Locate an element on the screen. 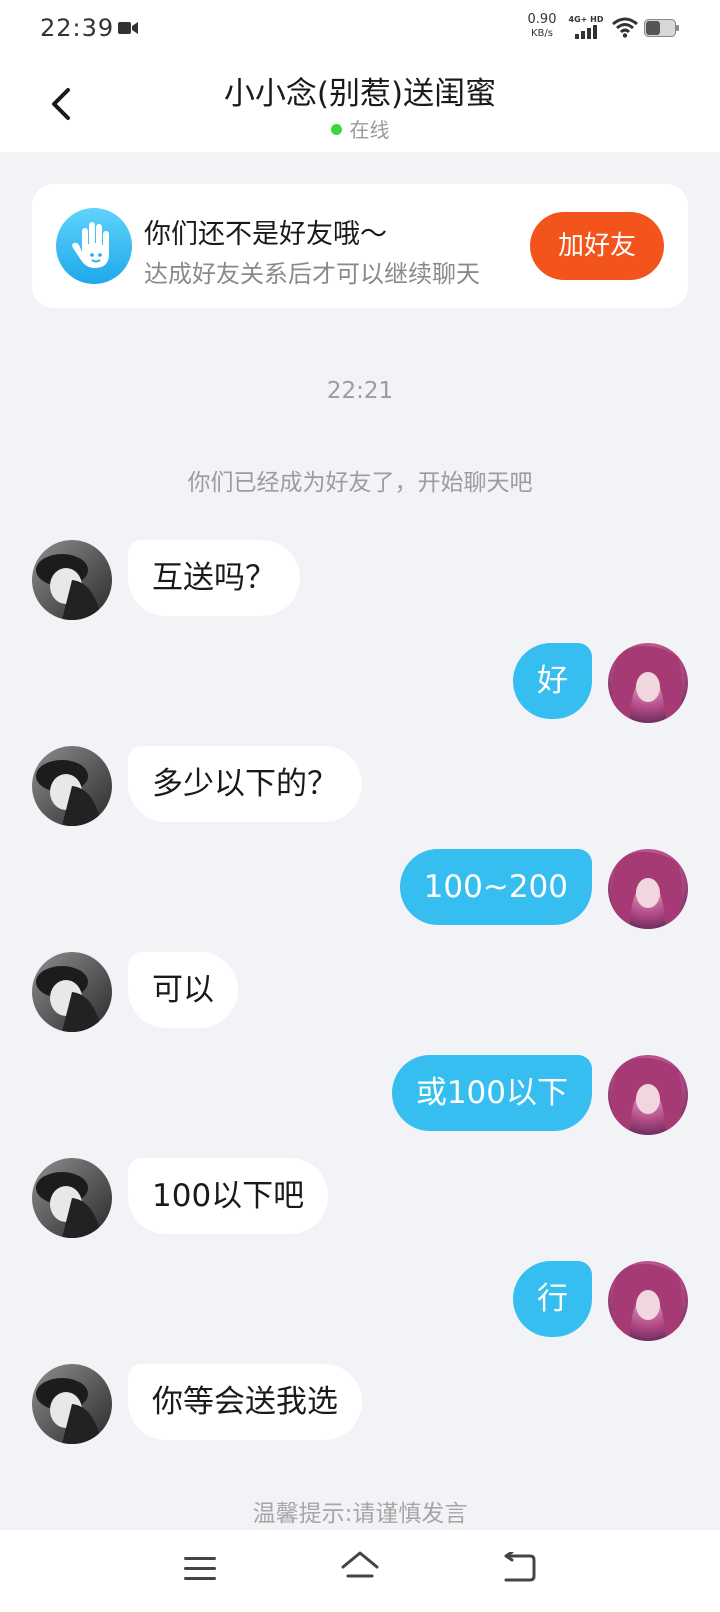  banner-title: 你们还不是好友哦～ is located at coordinates (265, 234).